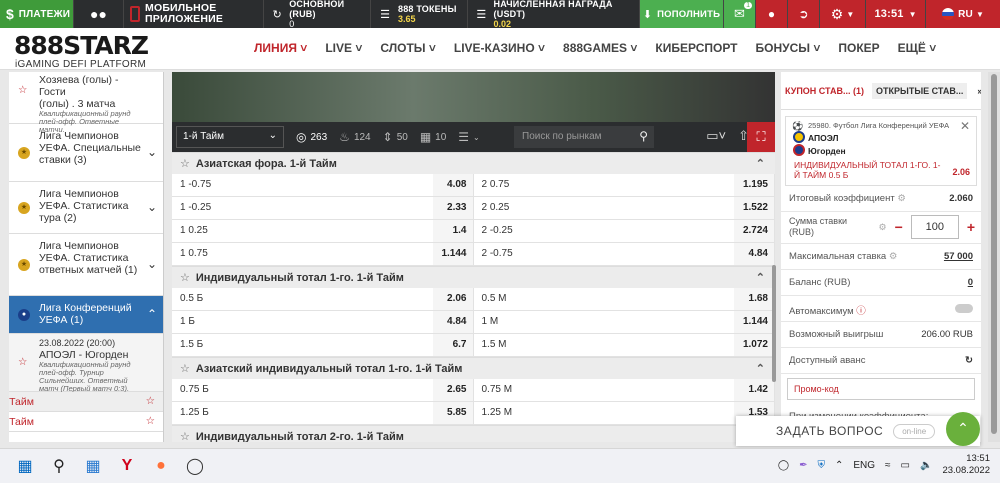 Image resolution: width=1000 pixels, height=483 pixels. Describe the element at coordinates (86, 402) in the screenshot. I see `sidebar-period-1: 1-й Тайм ☆` at that location.